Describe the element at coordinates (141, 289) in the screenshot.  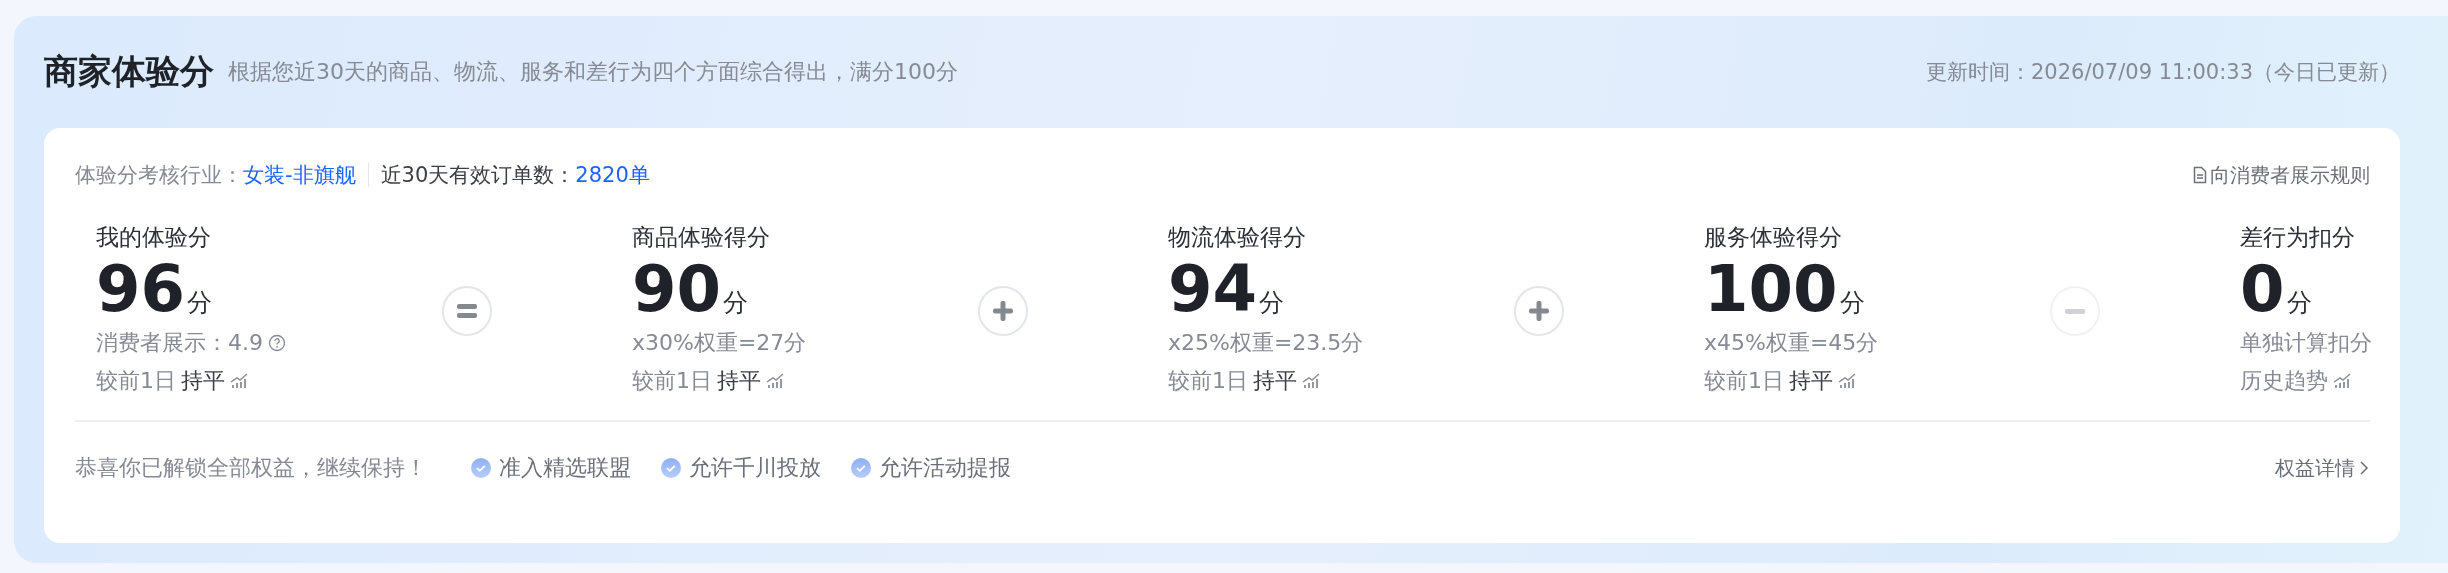
I see `score-value: 96` at that location.